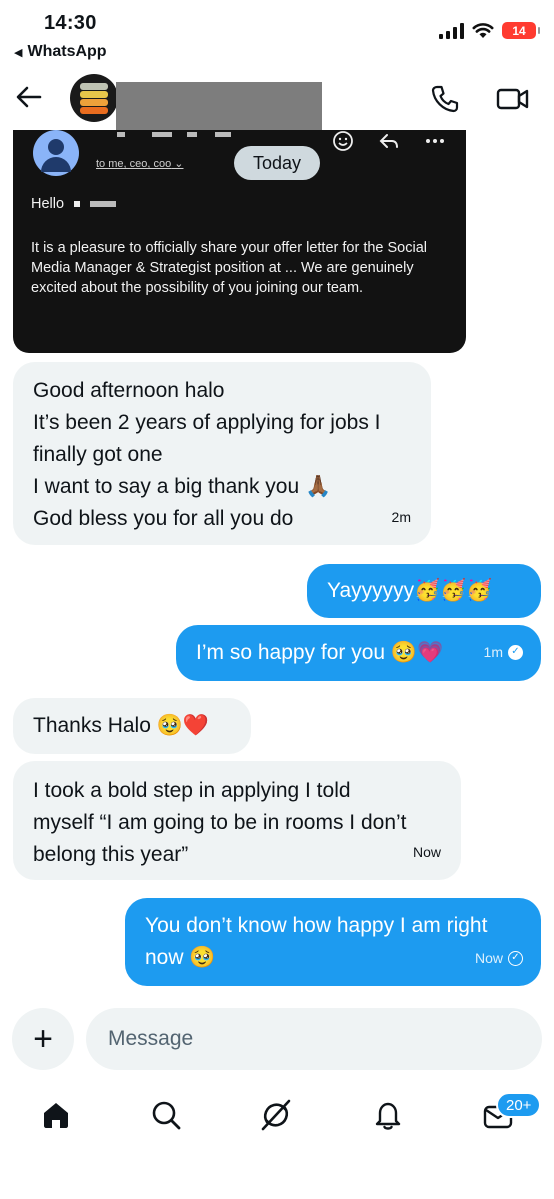  I want to click on search-icon, so click(166, 1115).